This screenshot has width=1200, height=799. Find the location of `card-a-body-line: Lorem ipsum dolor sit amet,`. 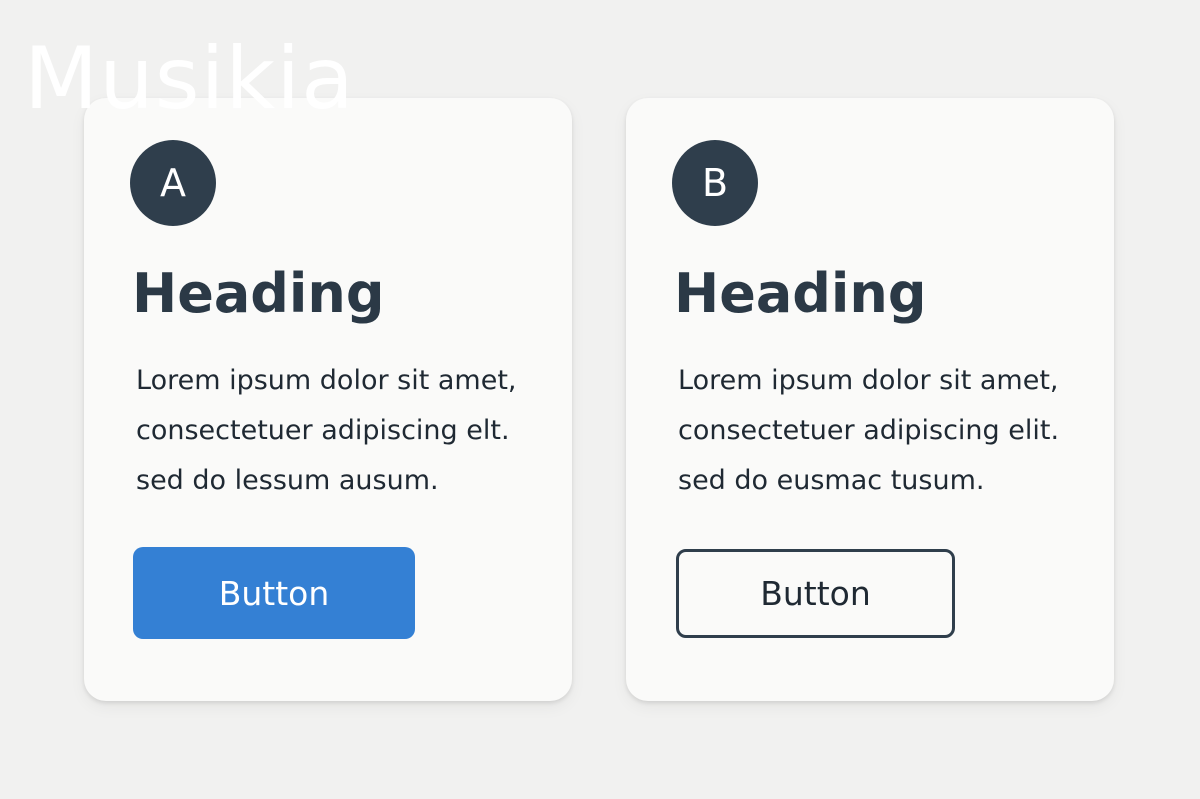

card-a-body-line: Lorem ipsum dolor sit amet, is located at coordinates (326, 380).